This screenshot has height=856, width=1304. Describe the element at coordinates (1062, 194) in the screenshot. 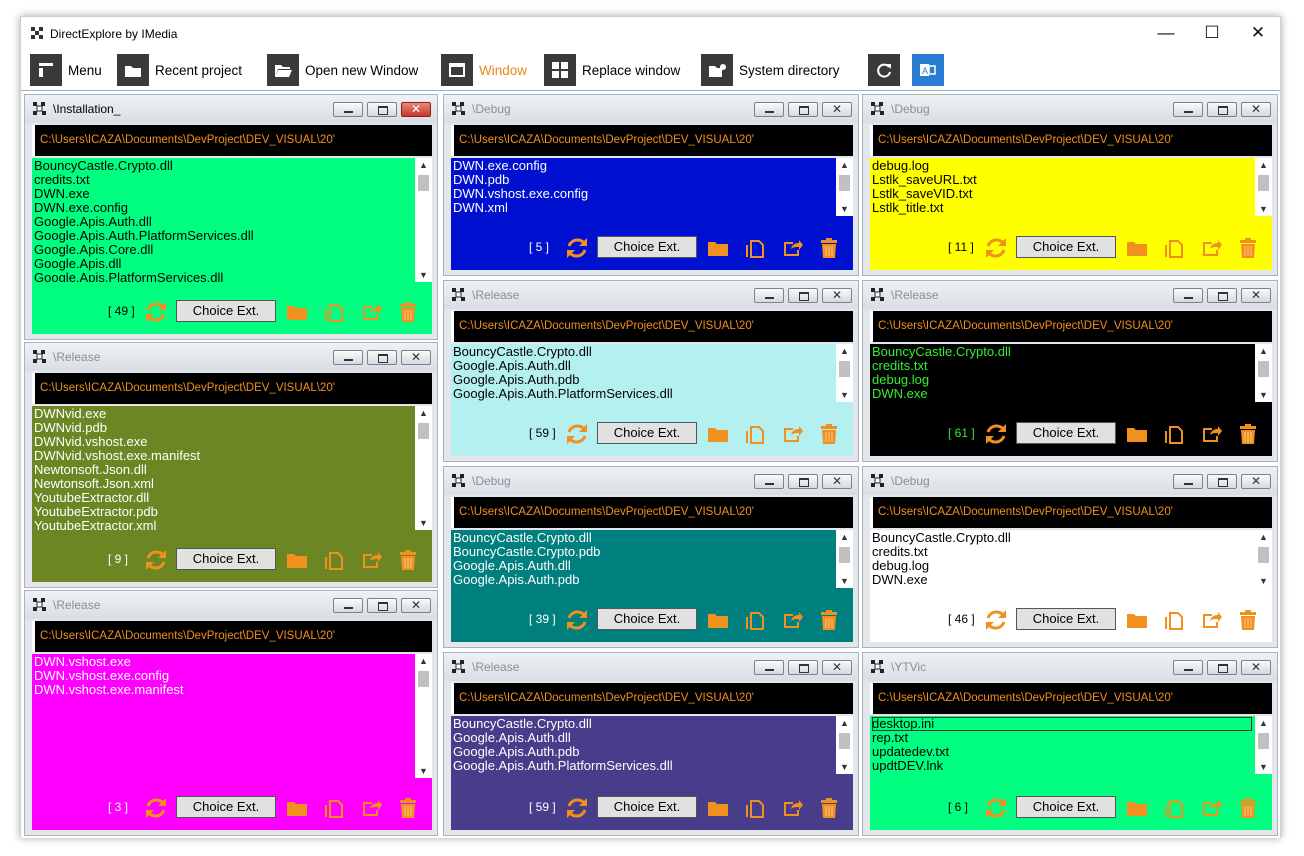

I see `file-list-item: Lstlk_saveVID.txt` at that location.